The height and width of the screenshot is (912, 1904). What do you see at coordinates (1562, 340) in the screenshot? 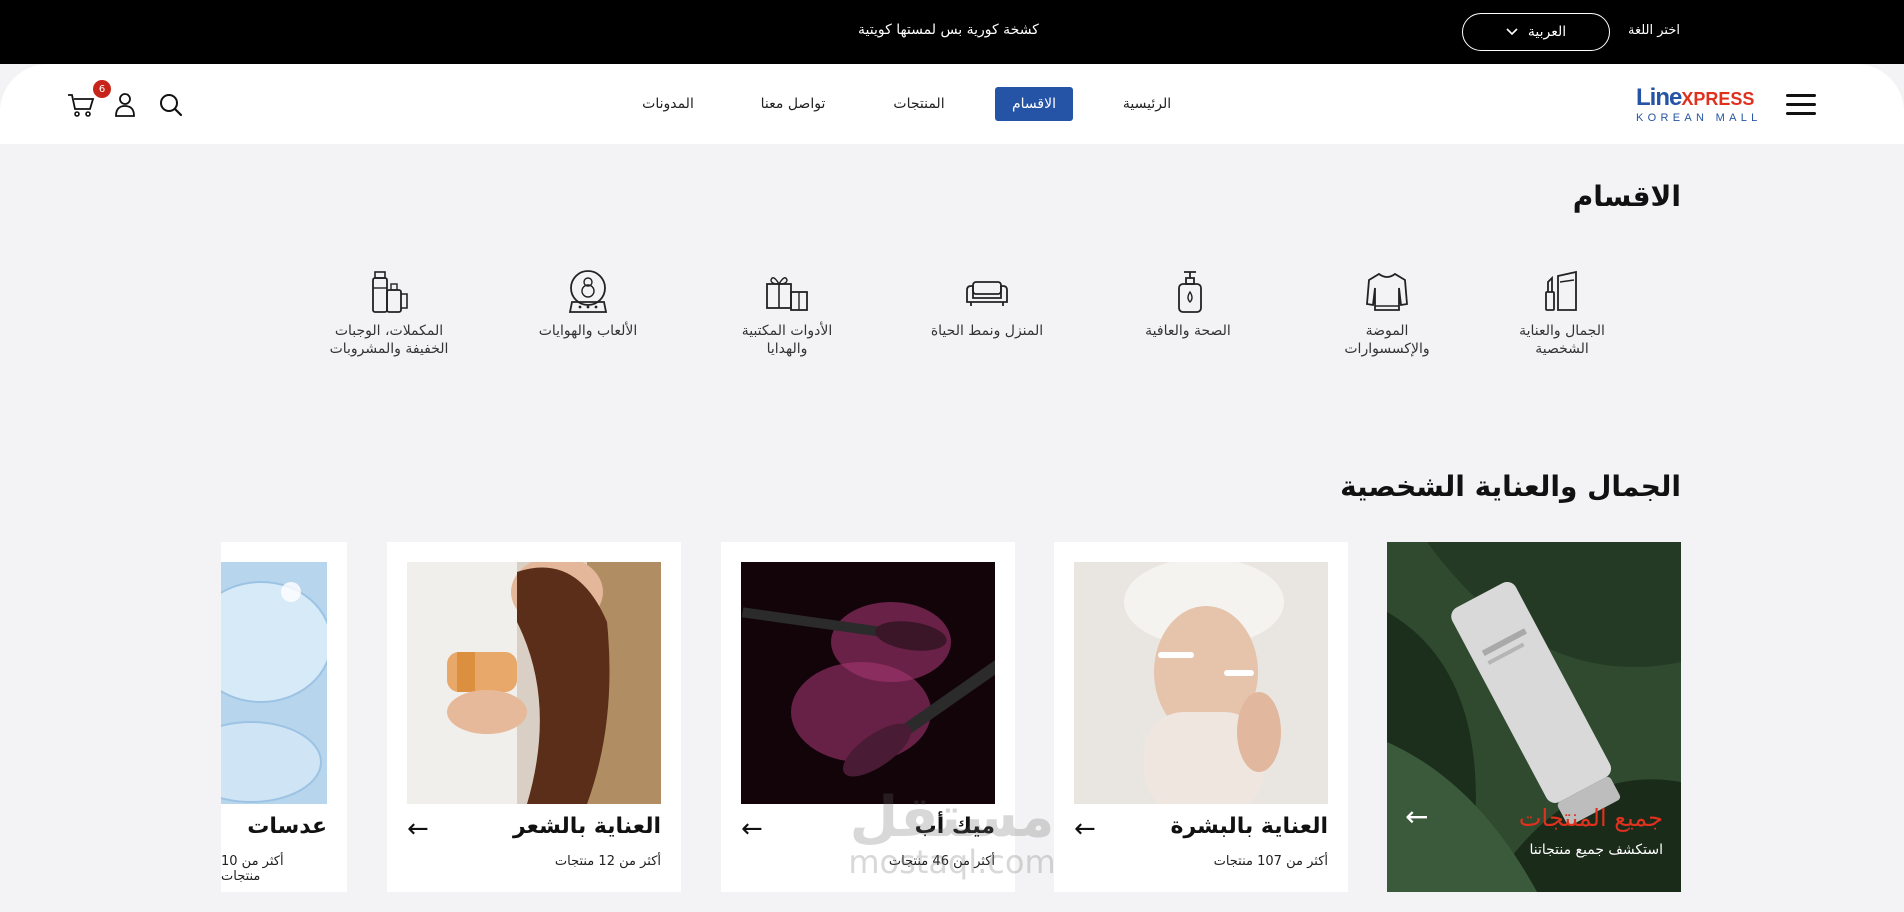
I see `category-label: الجمال والعناية الشخصية` at bounding box center [1562, 340].